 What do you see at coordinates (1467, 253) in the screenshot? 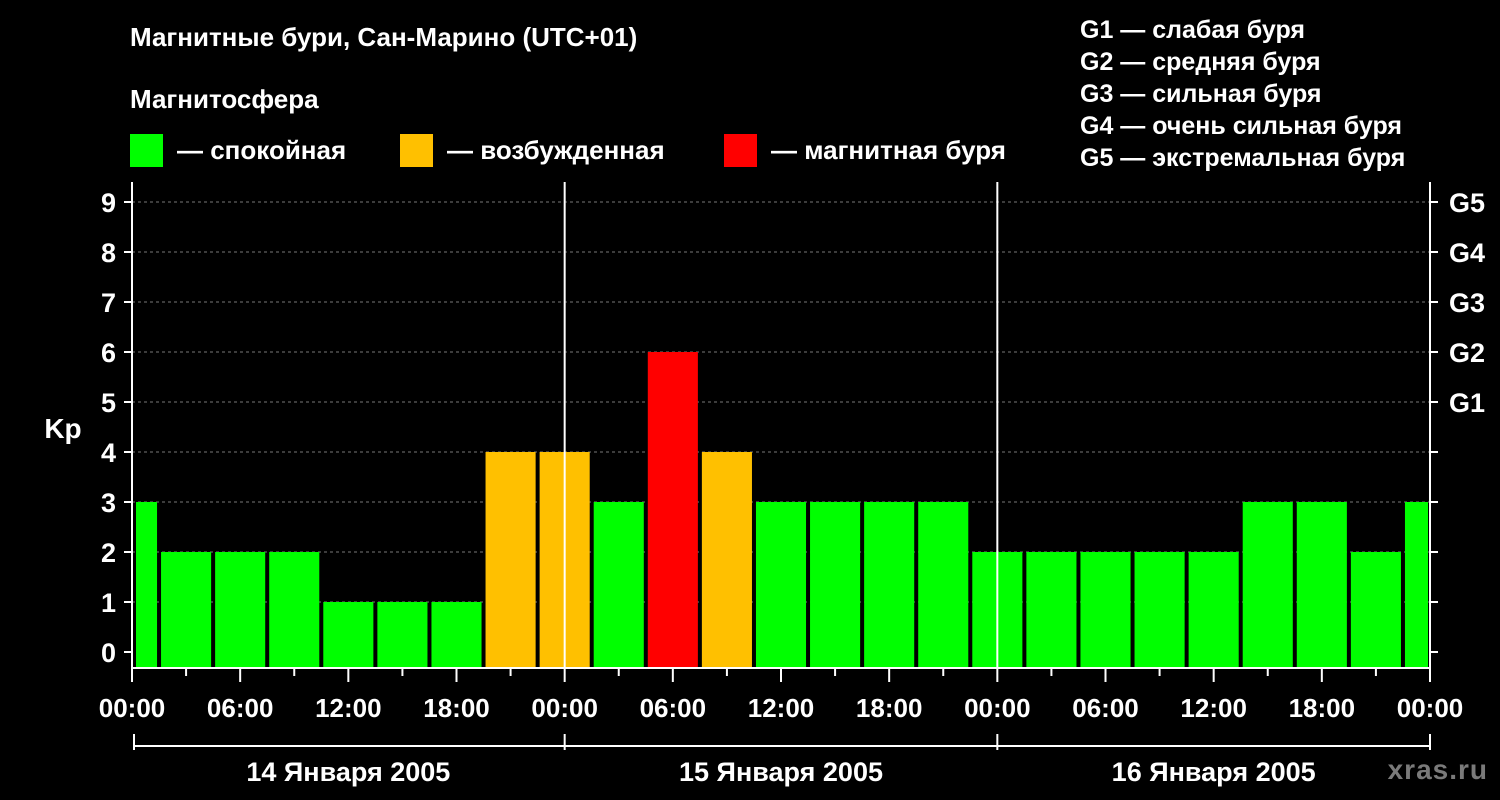
I see `g-scale-label: G4` at bounding box center [1467, 253].